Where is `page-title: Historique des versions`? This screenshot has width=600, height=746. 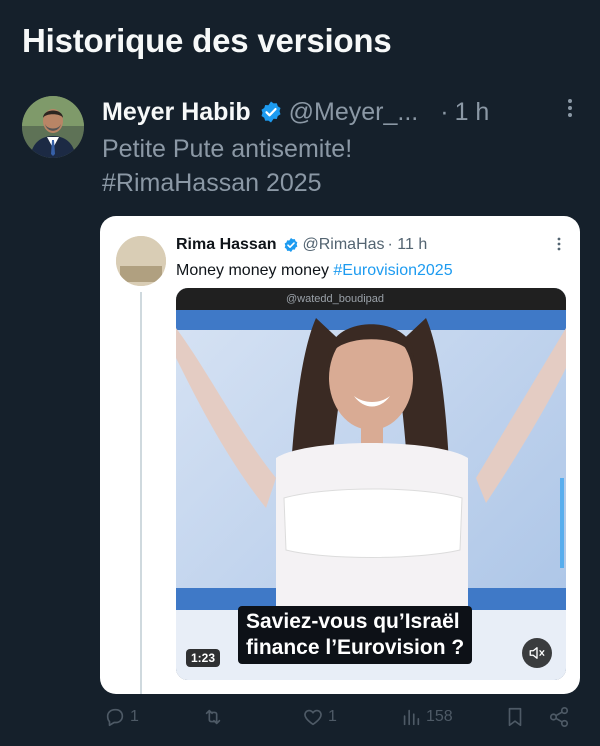 page-title: Historique des versions is located at coordinates (207, 40).